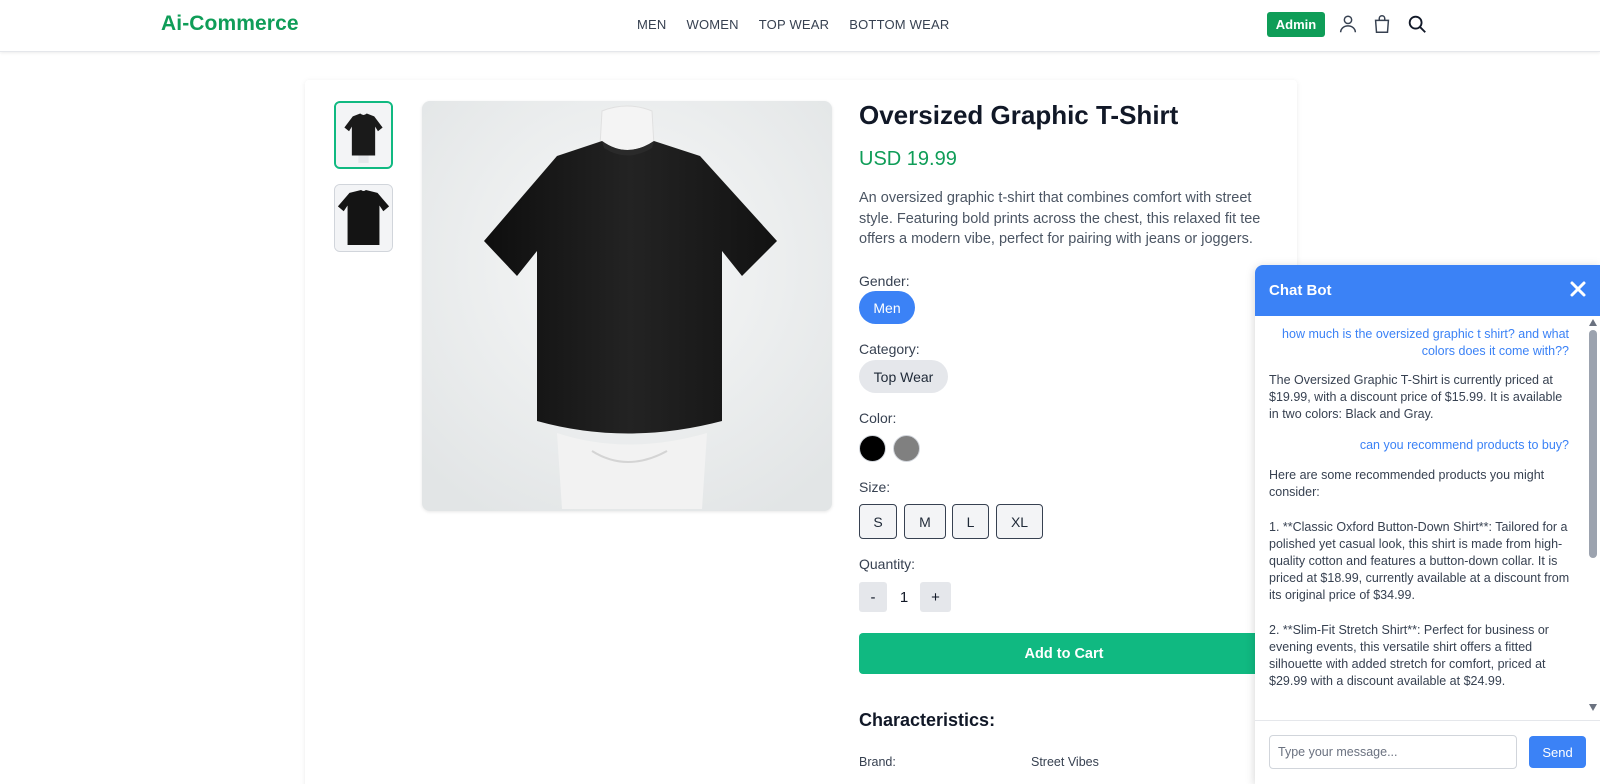 The height and width of the screenshot is (784, 1600). Describe the element at coordinates (230, 24) in the screenshot. I see `site-logo: Ai-Commerce` at that location.